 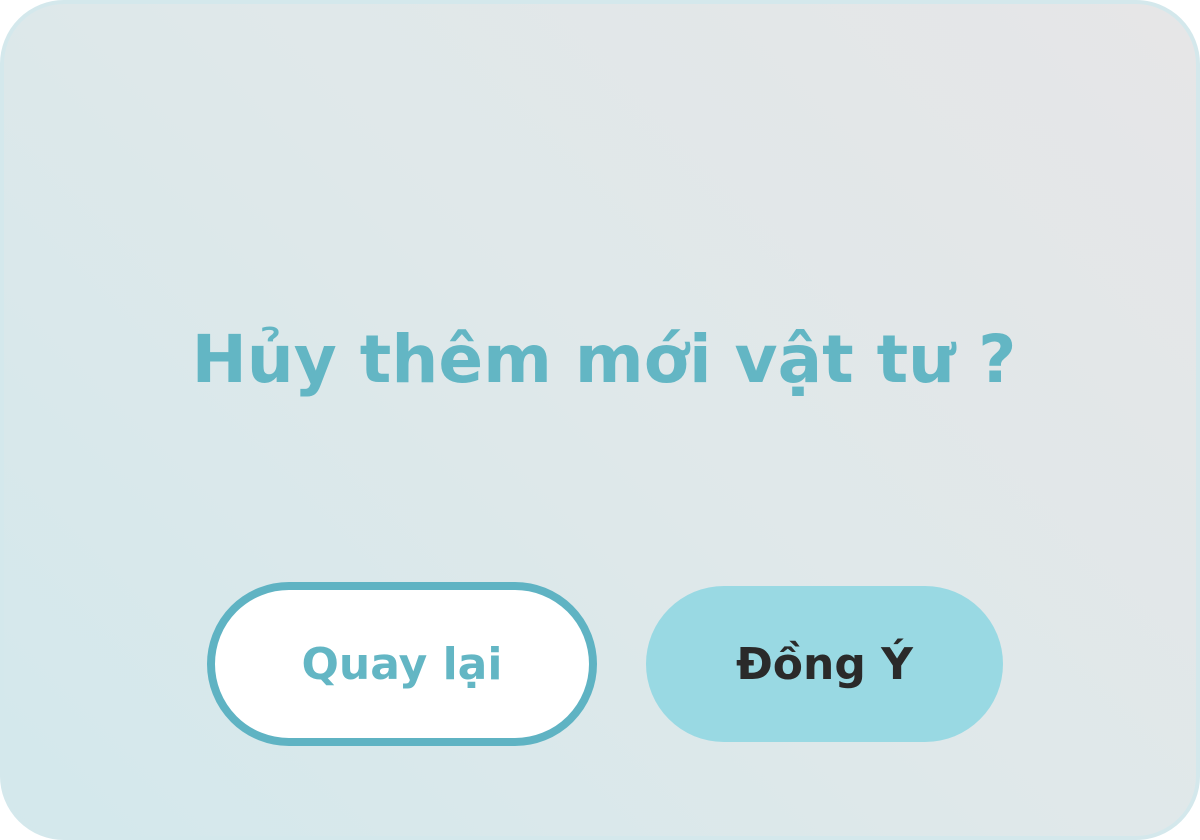 I want to click on dialog-title: Hủy thêm mới vật tư ?, so click(x=604, y=359).